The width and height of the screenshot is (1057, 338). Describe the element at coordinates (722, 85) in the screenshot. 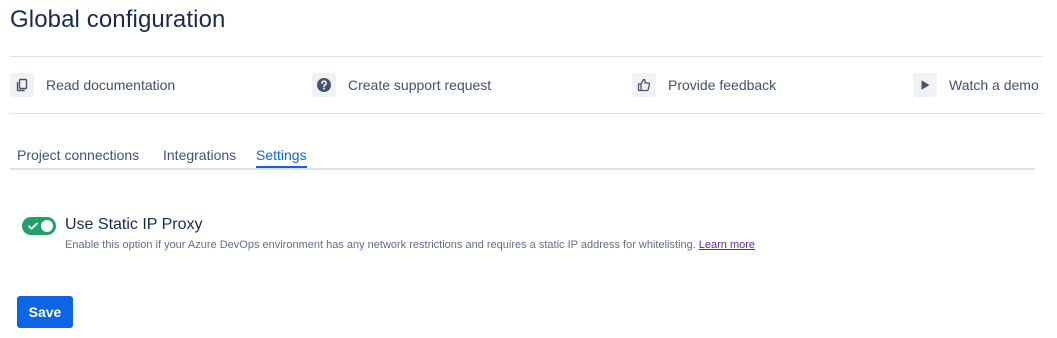

I see `provide-feedback-label: Provide feedback` at that location.